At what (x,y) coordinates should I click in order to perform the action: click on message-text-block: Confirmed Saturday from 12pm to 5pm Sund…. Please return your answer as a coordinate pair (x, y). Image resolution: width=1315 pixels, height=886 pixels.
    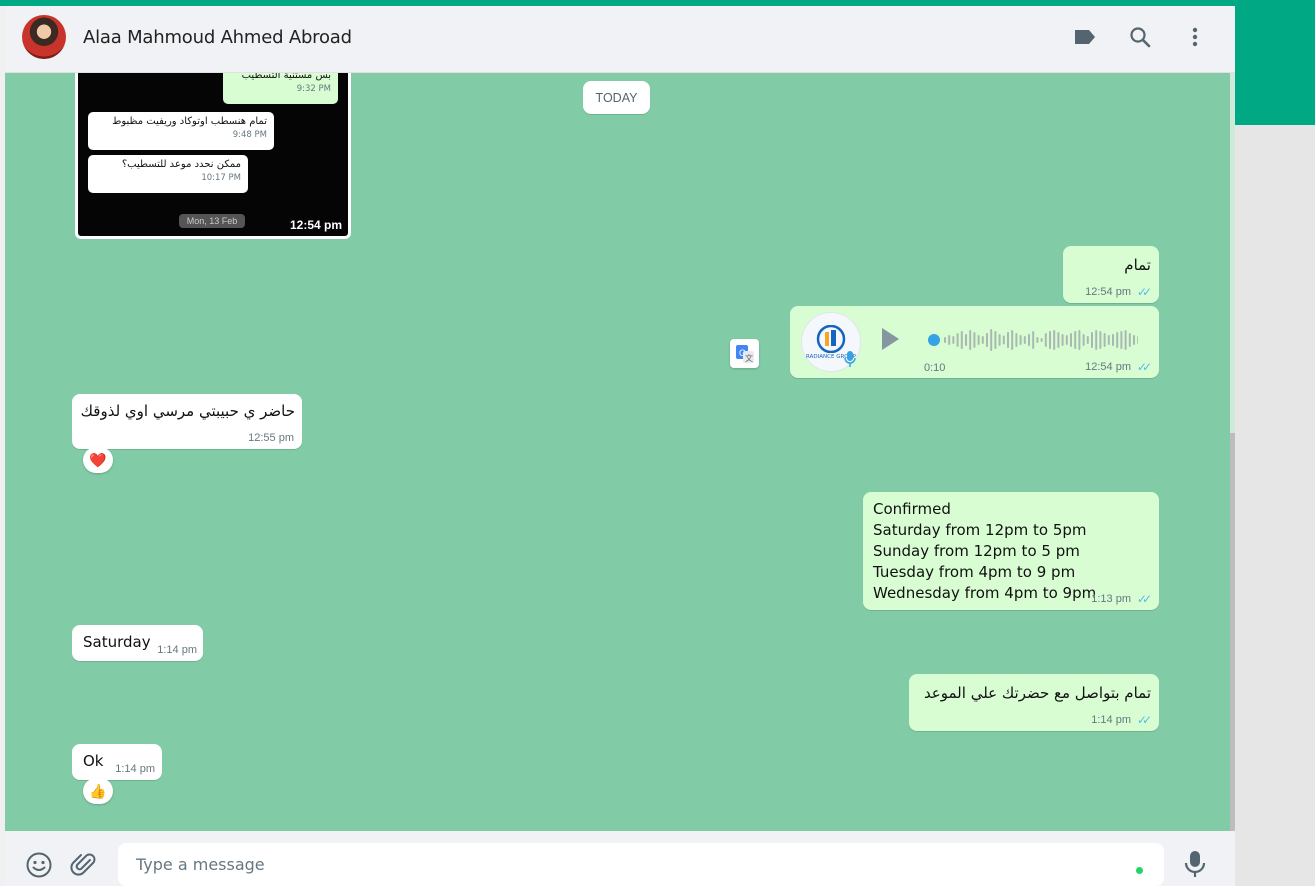
    Looking at the image, I should click on (984, 551).